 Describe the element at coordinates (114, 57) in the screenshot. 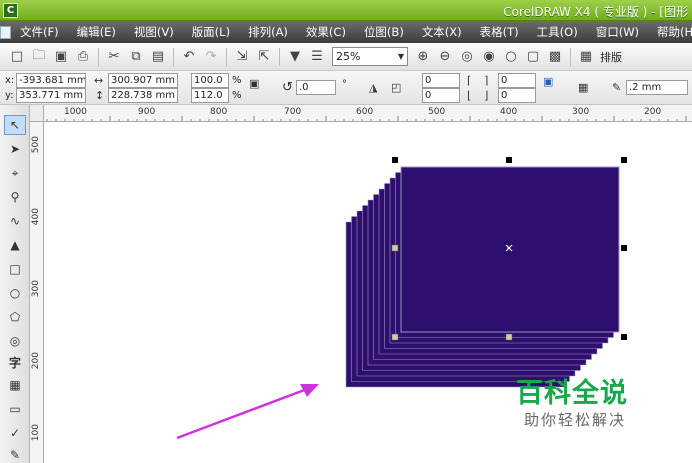

I see `cut-icon: ✂` at that location.